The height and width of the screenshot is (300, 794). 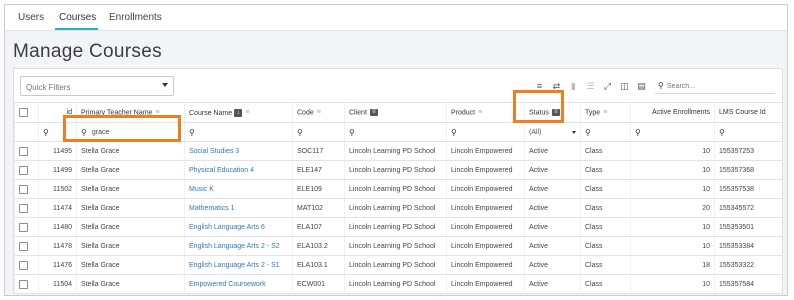 I want to click on cell-course-link: Music K, so click(x=238, y=189).